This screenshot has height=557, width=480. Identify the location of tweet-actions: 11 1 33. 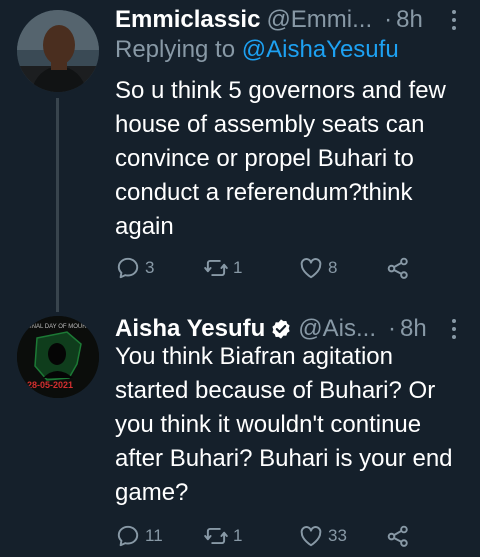
(277, 536).